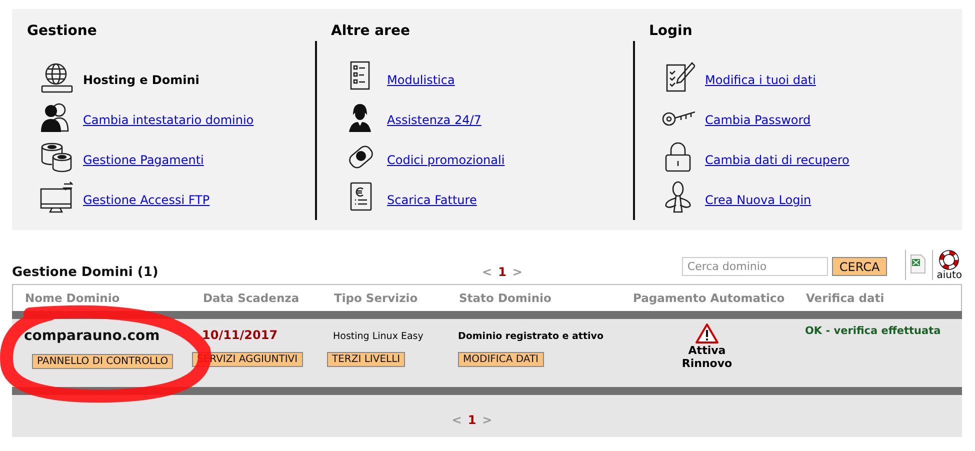 The width and height of the screenshot is (975, 451). What do you see at coordinates (434, 123) in the screenshot?
I see `menu-link: Assistenza 24/7` at bounding box center [434, 123].